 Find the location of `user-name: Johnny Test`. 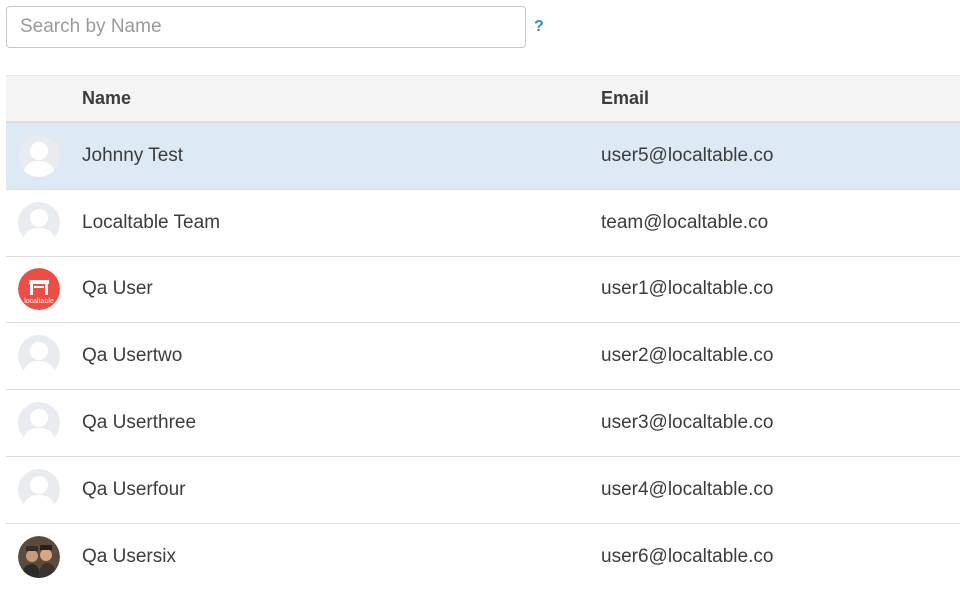

user-name: Johnny Test is located at coordinates (133, 155).